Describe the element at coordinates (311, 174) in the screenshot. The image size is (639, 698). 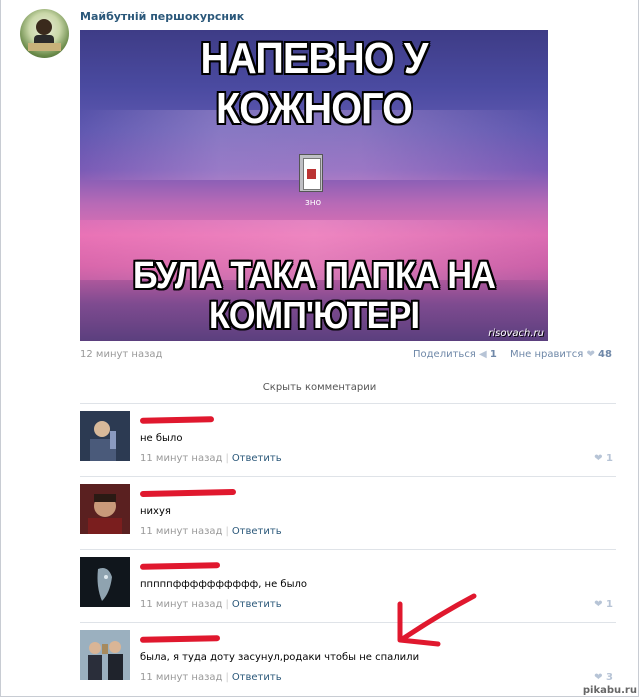
I see `folder-icon` at that location.